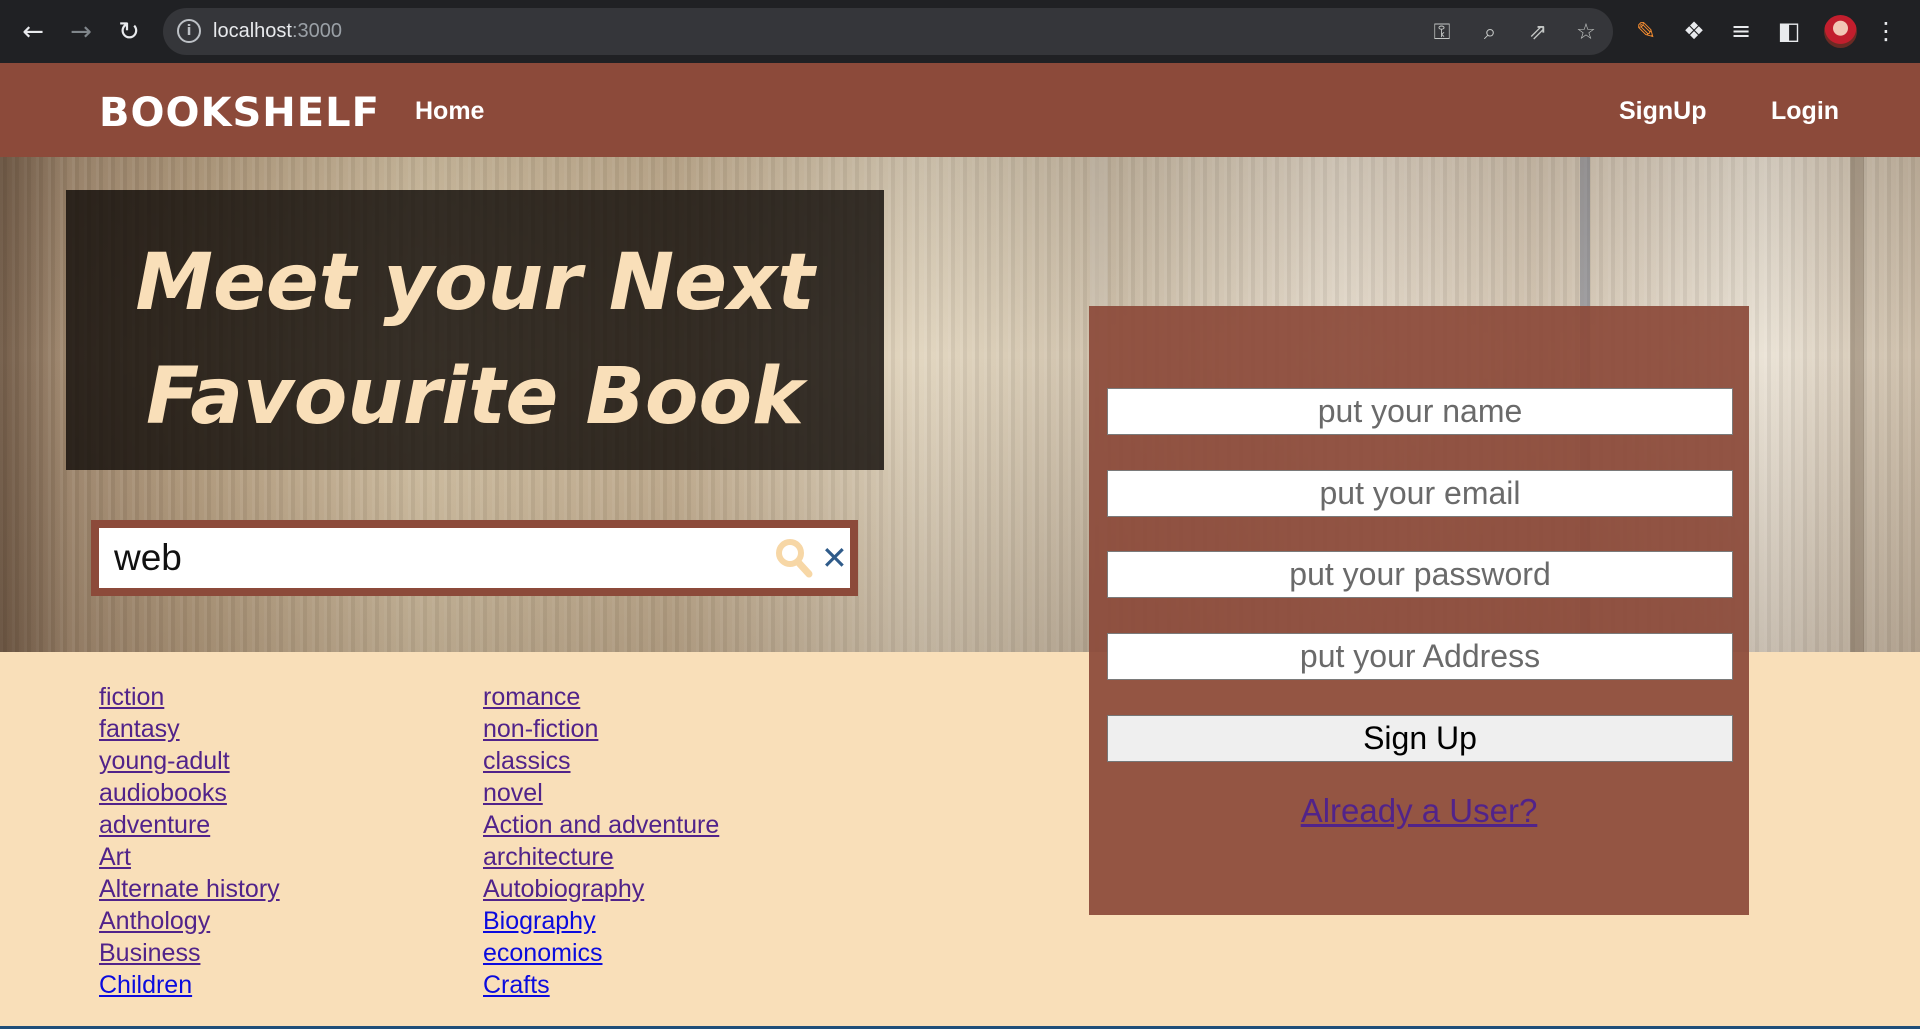 The width and height of the screenshot is (1920, 1029). I want to click on name-field, so click(1420, 411).